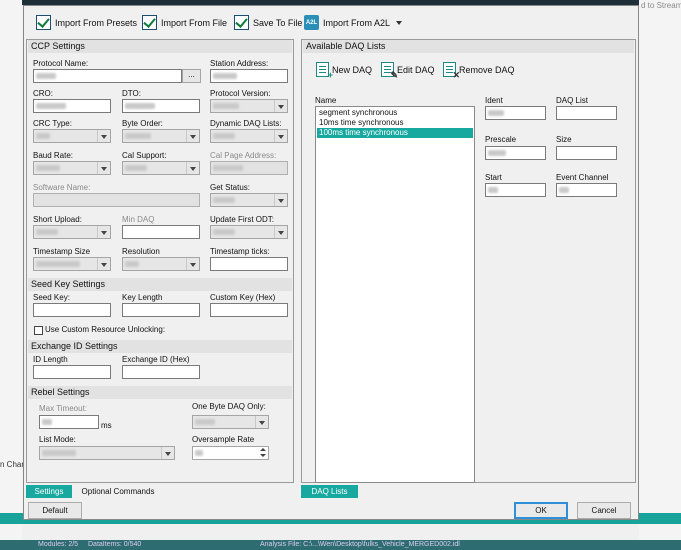  I want to click on max-timeout-input, so click(69, 422).